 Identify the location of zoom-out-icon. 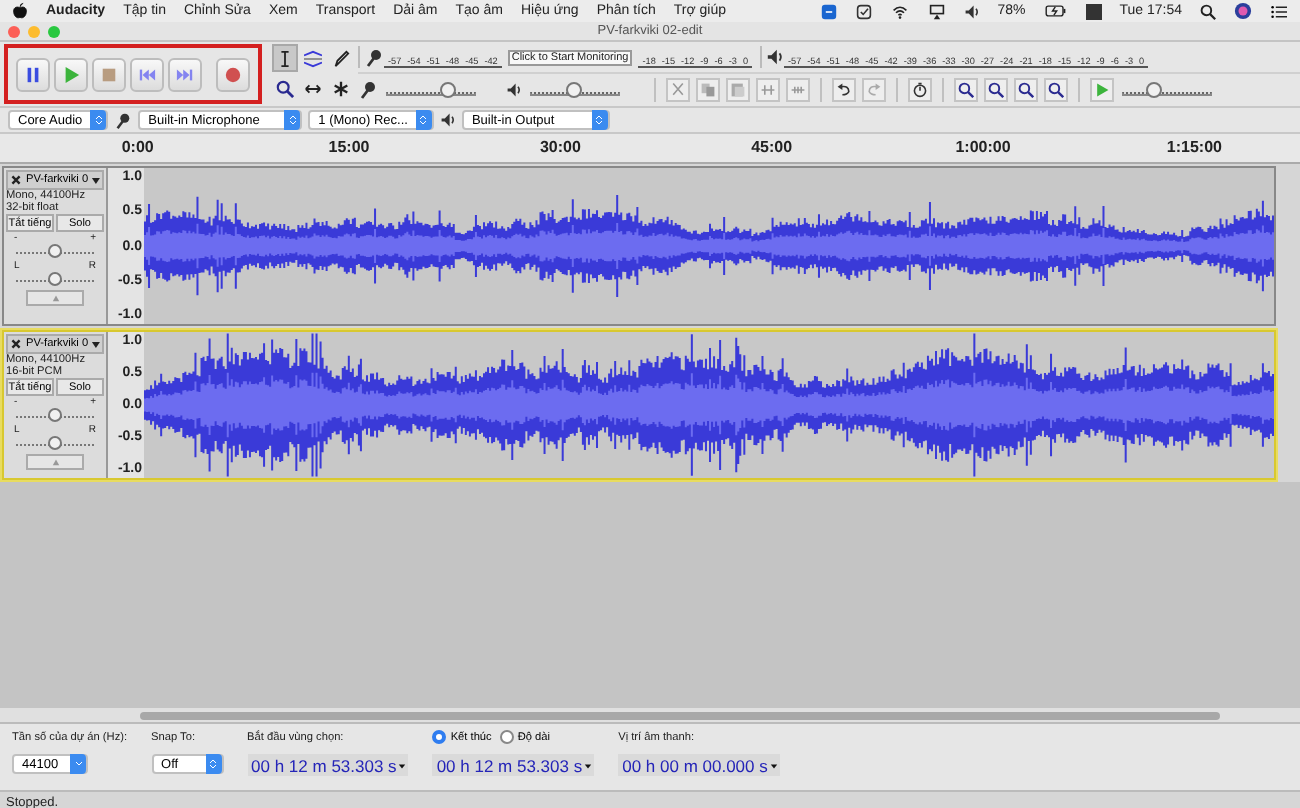
(996, 90).